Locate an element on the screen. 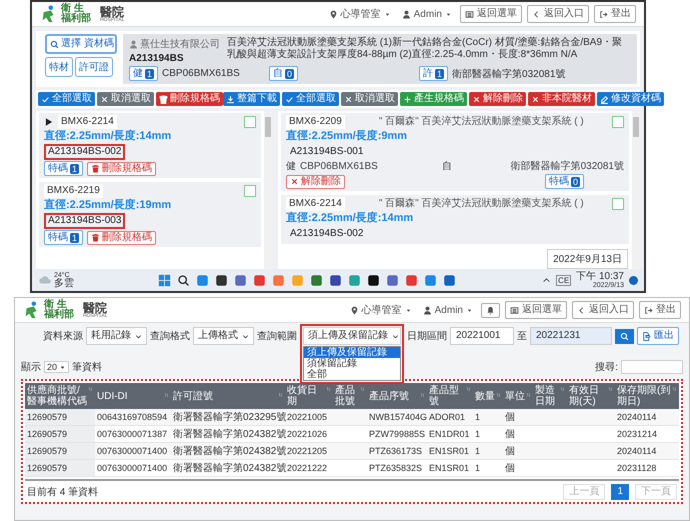 The height and width of the screenshot is (521, 690). date-field: 20221001 is located at coordinates (482, 336).